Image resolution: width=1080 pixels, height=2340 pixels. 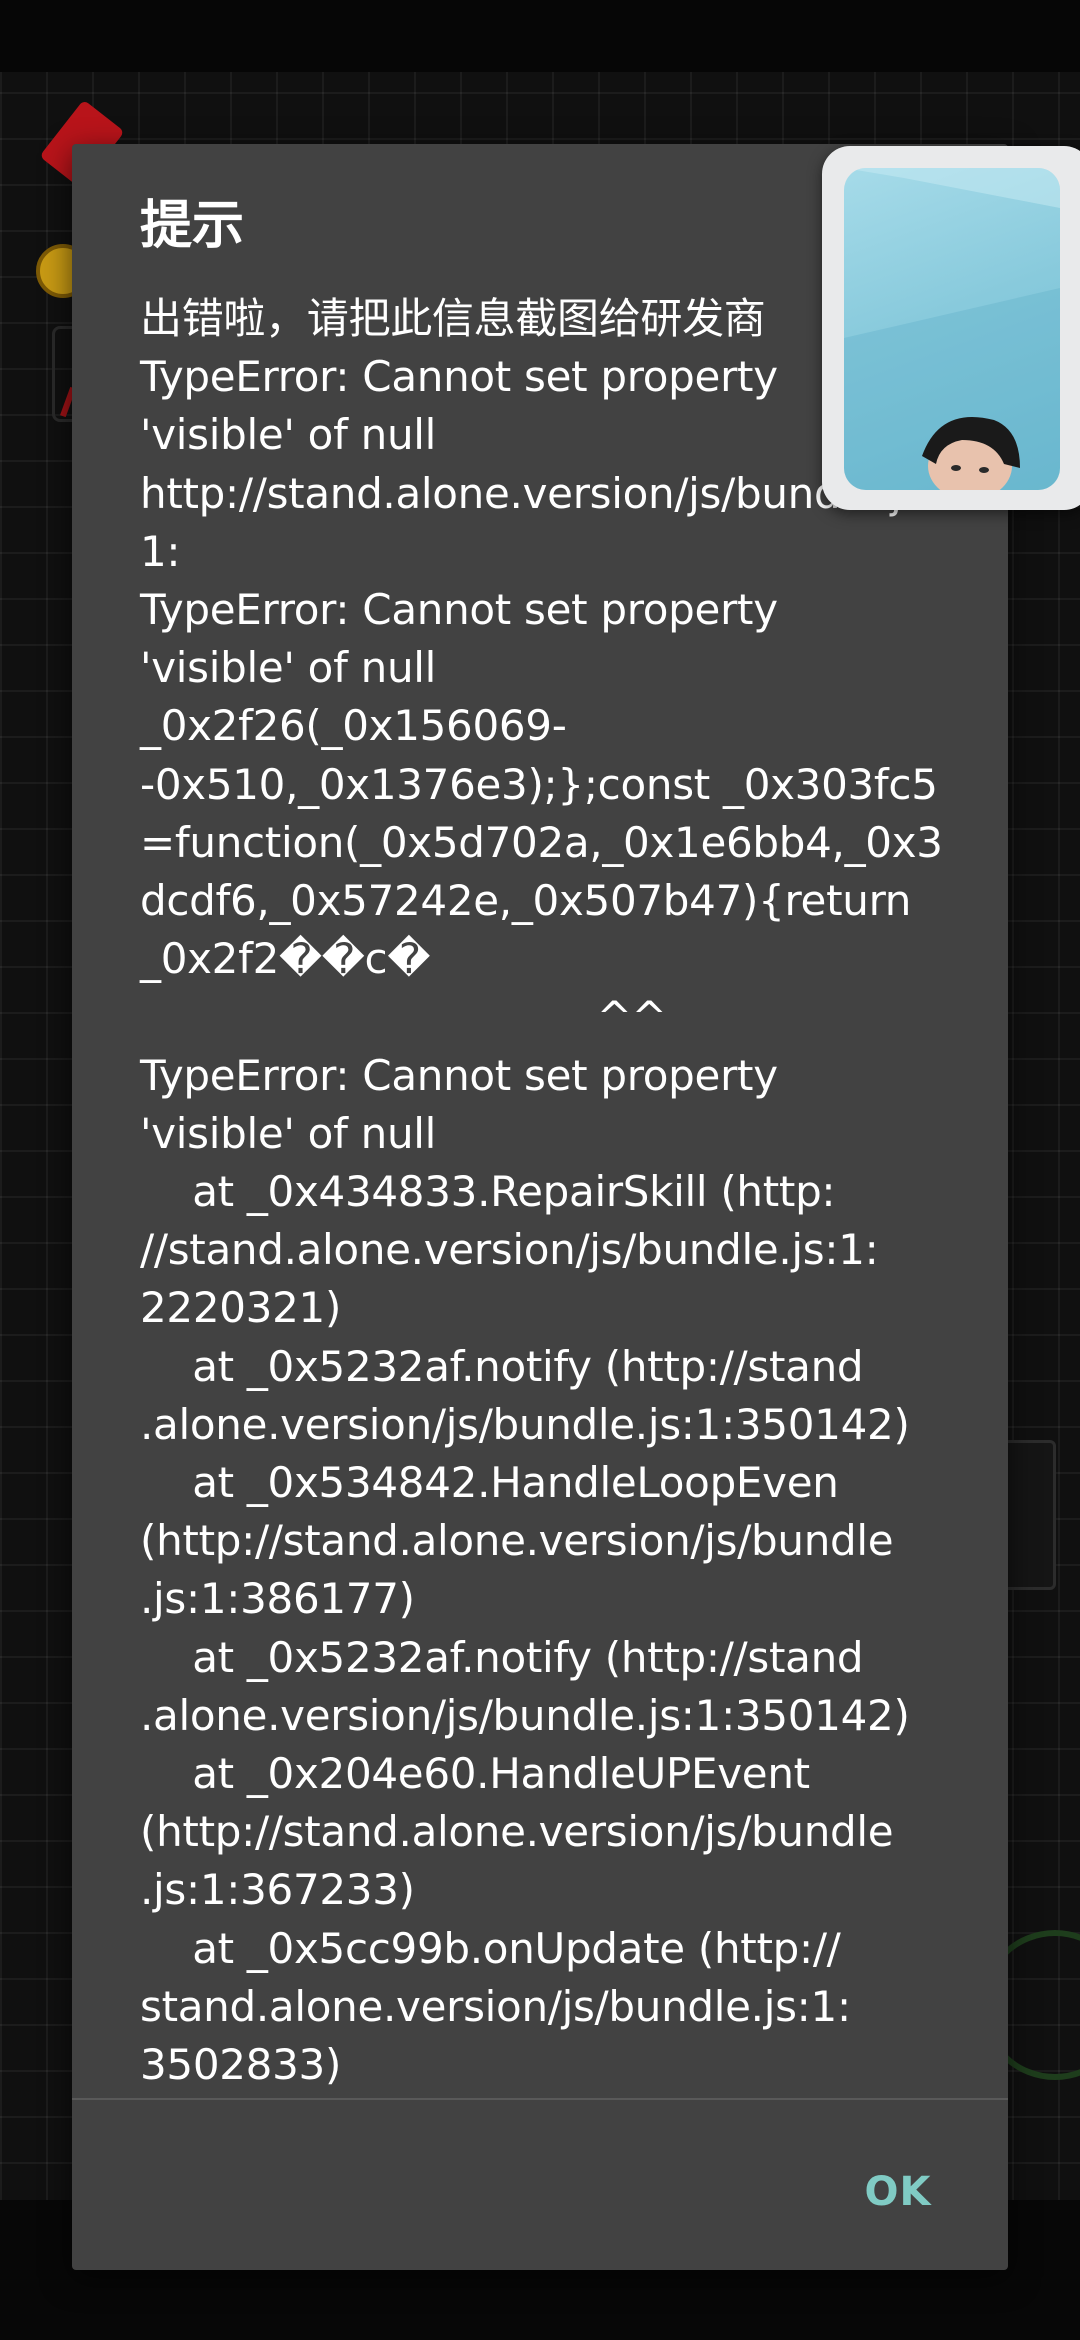 What do you see at coordinates (192, 226) in the screenshot?
I see `dialog-title: 提示` at bounding box center [192, 226].